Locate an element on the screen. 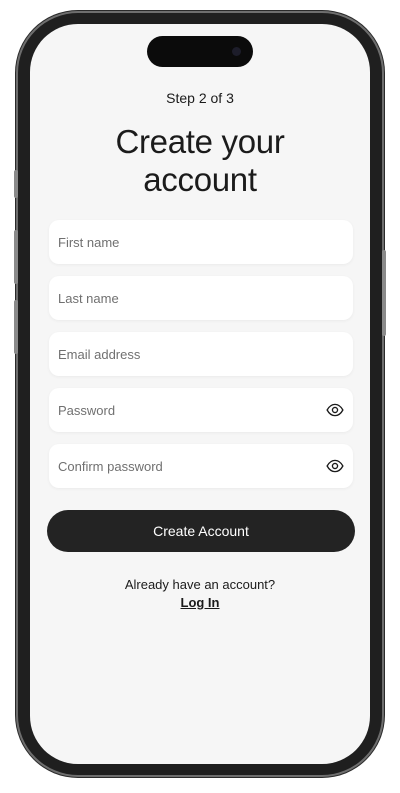 Image resolution: width=400 pixels, height=793 pixels. volume-down-button is located at coordinates (16, 327).